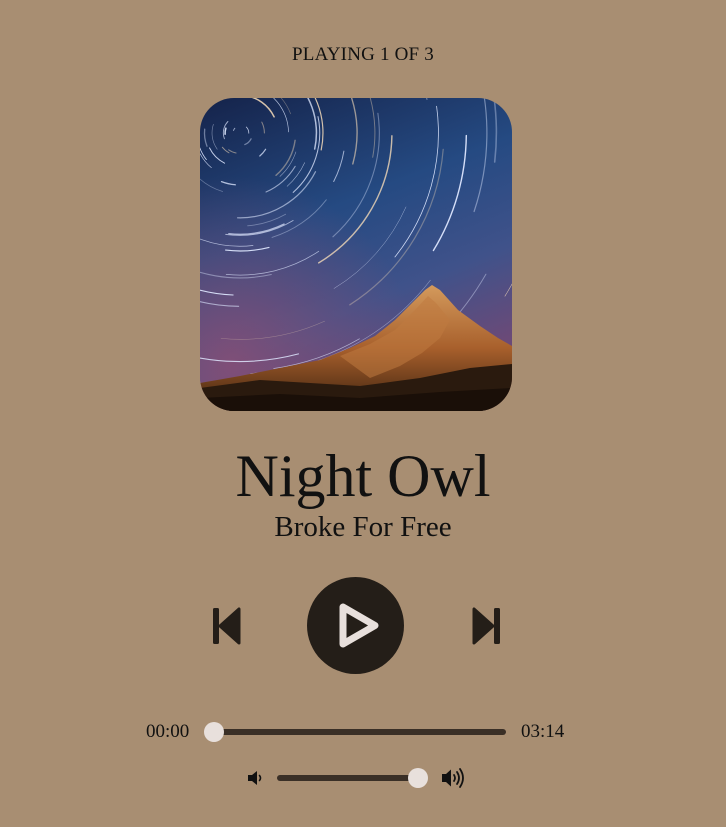 Image resolution: width=726 pixels, height=827 pixels. I want to click on current-time: 00:00, so click(168, 731).